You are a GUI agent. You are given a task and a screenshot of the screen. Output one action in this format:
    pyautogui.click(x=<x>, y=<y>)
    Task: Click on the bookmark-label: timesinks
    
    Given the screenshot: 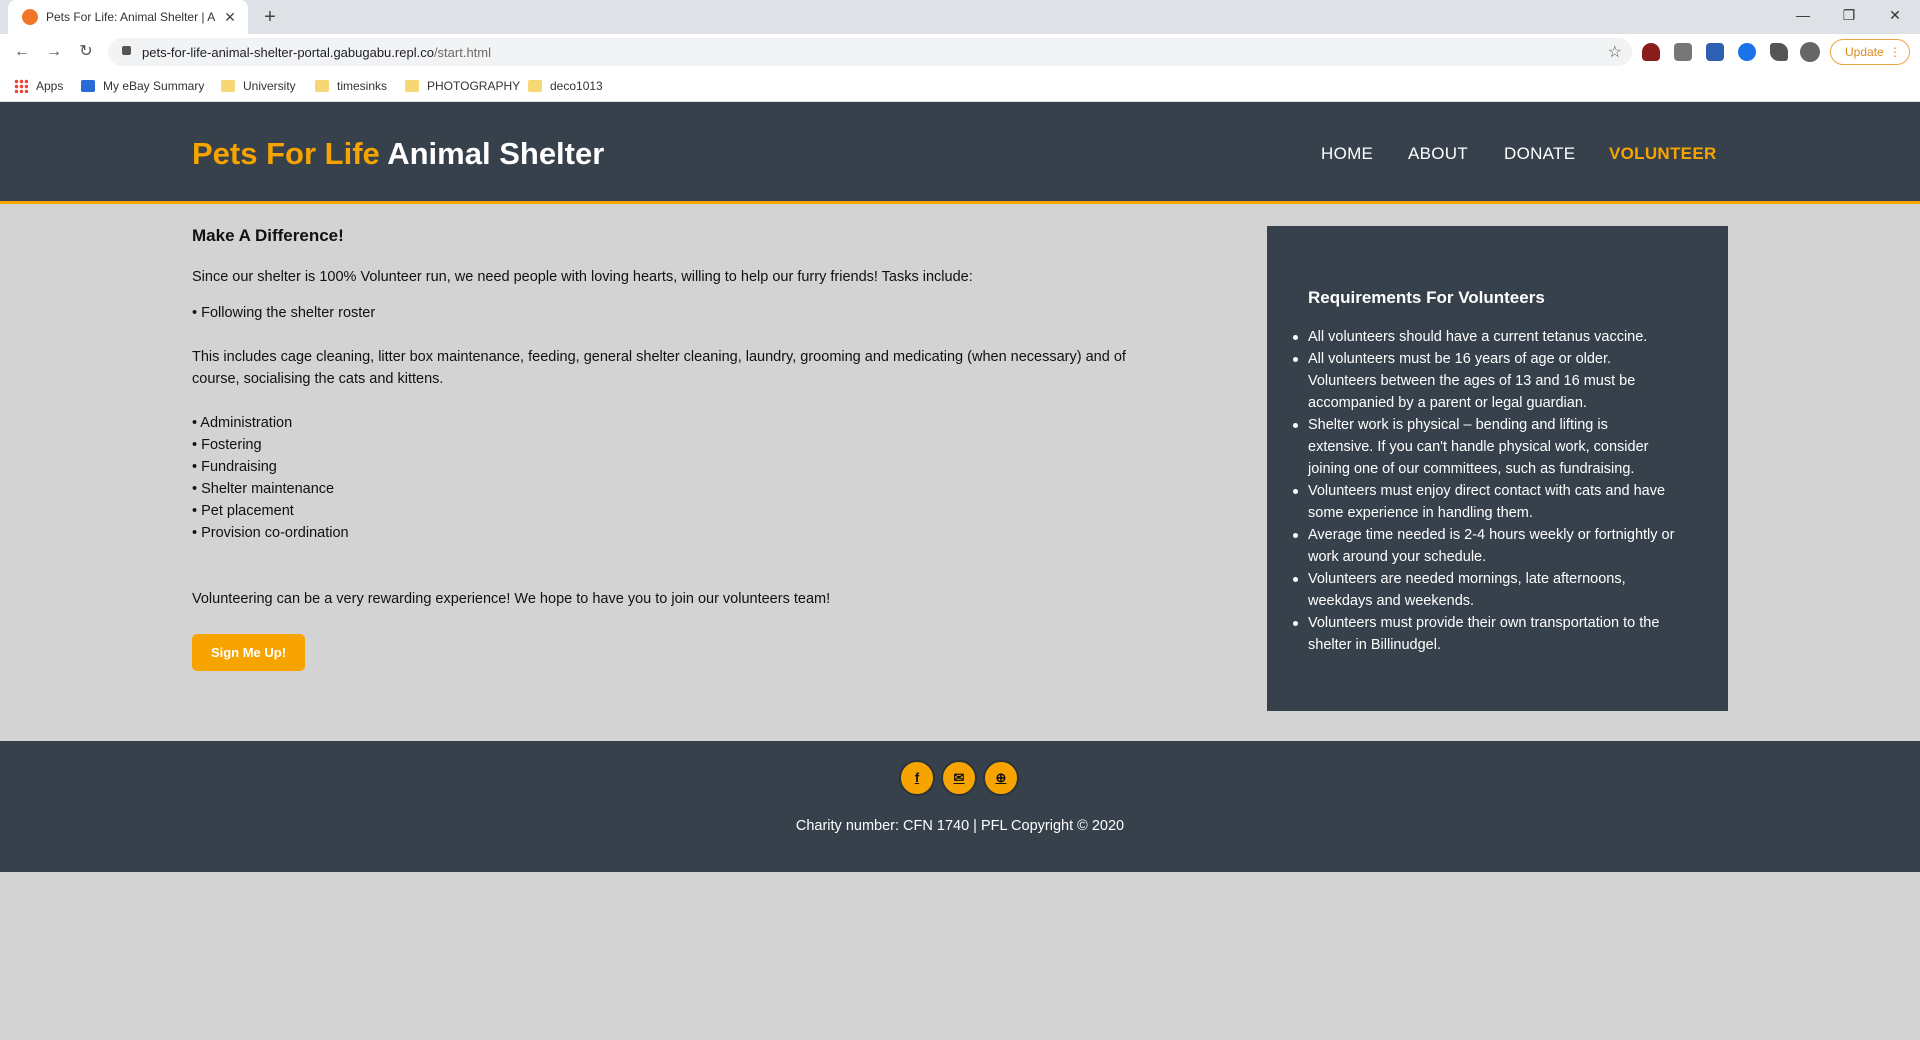 What is the action you would take?
    pyautogui.click(x=362, y=86)
    